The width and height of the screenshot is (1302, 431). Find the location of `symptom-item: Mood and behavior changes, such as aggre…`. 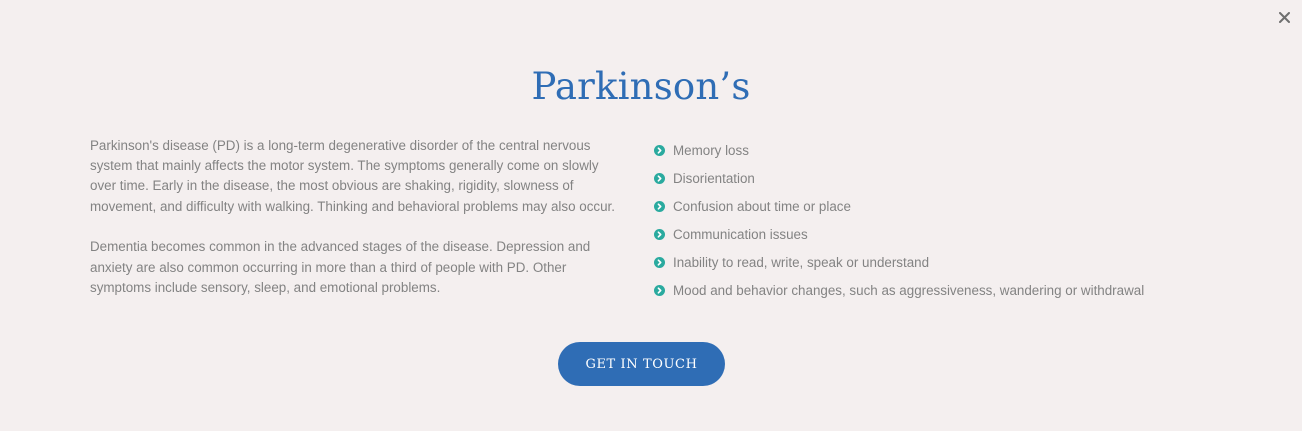

symptom-item: Mood and behavior changes, such as aggre… is located at coordinates (899, 290).